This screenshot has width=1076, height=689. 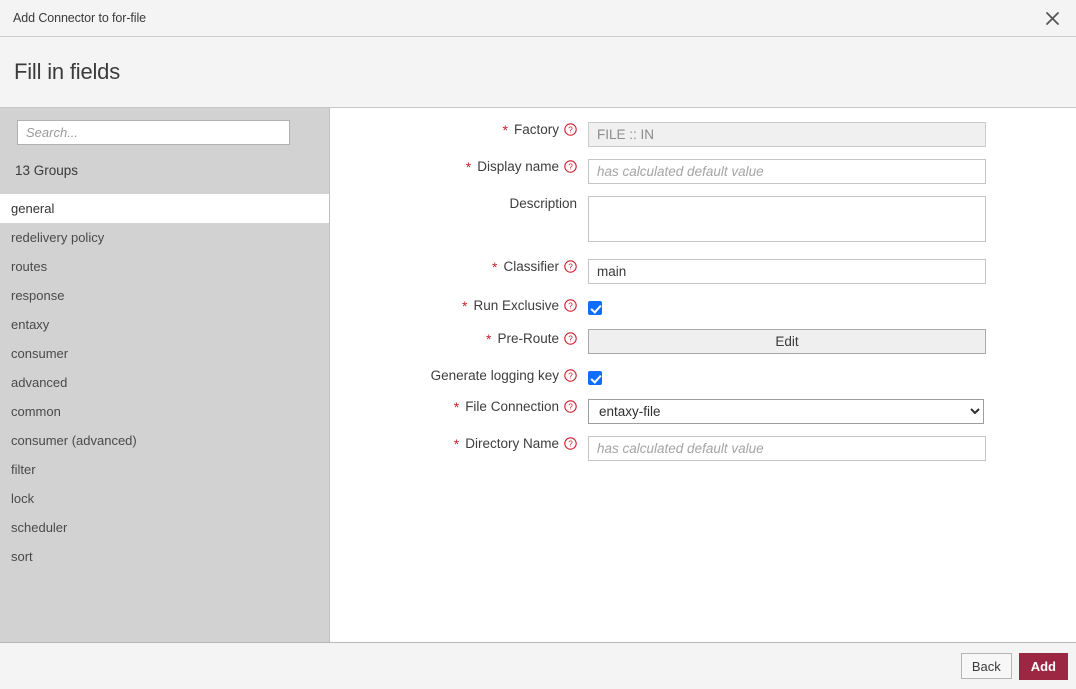 What do you see at coordinates (39, 527) in the screenshot?
I see `sidebar-item-label: scheduler` at bounding box center [39, 527].